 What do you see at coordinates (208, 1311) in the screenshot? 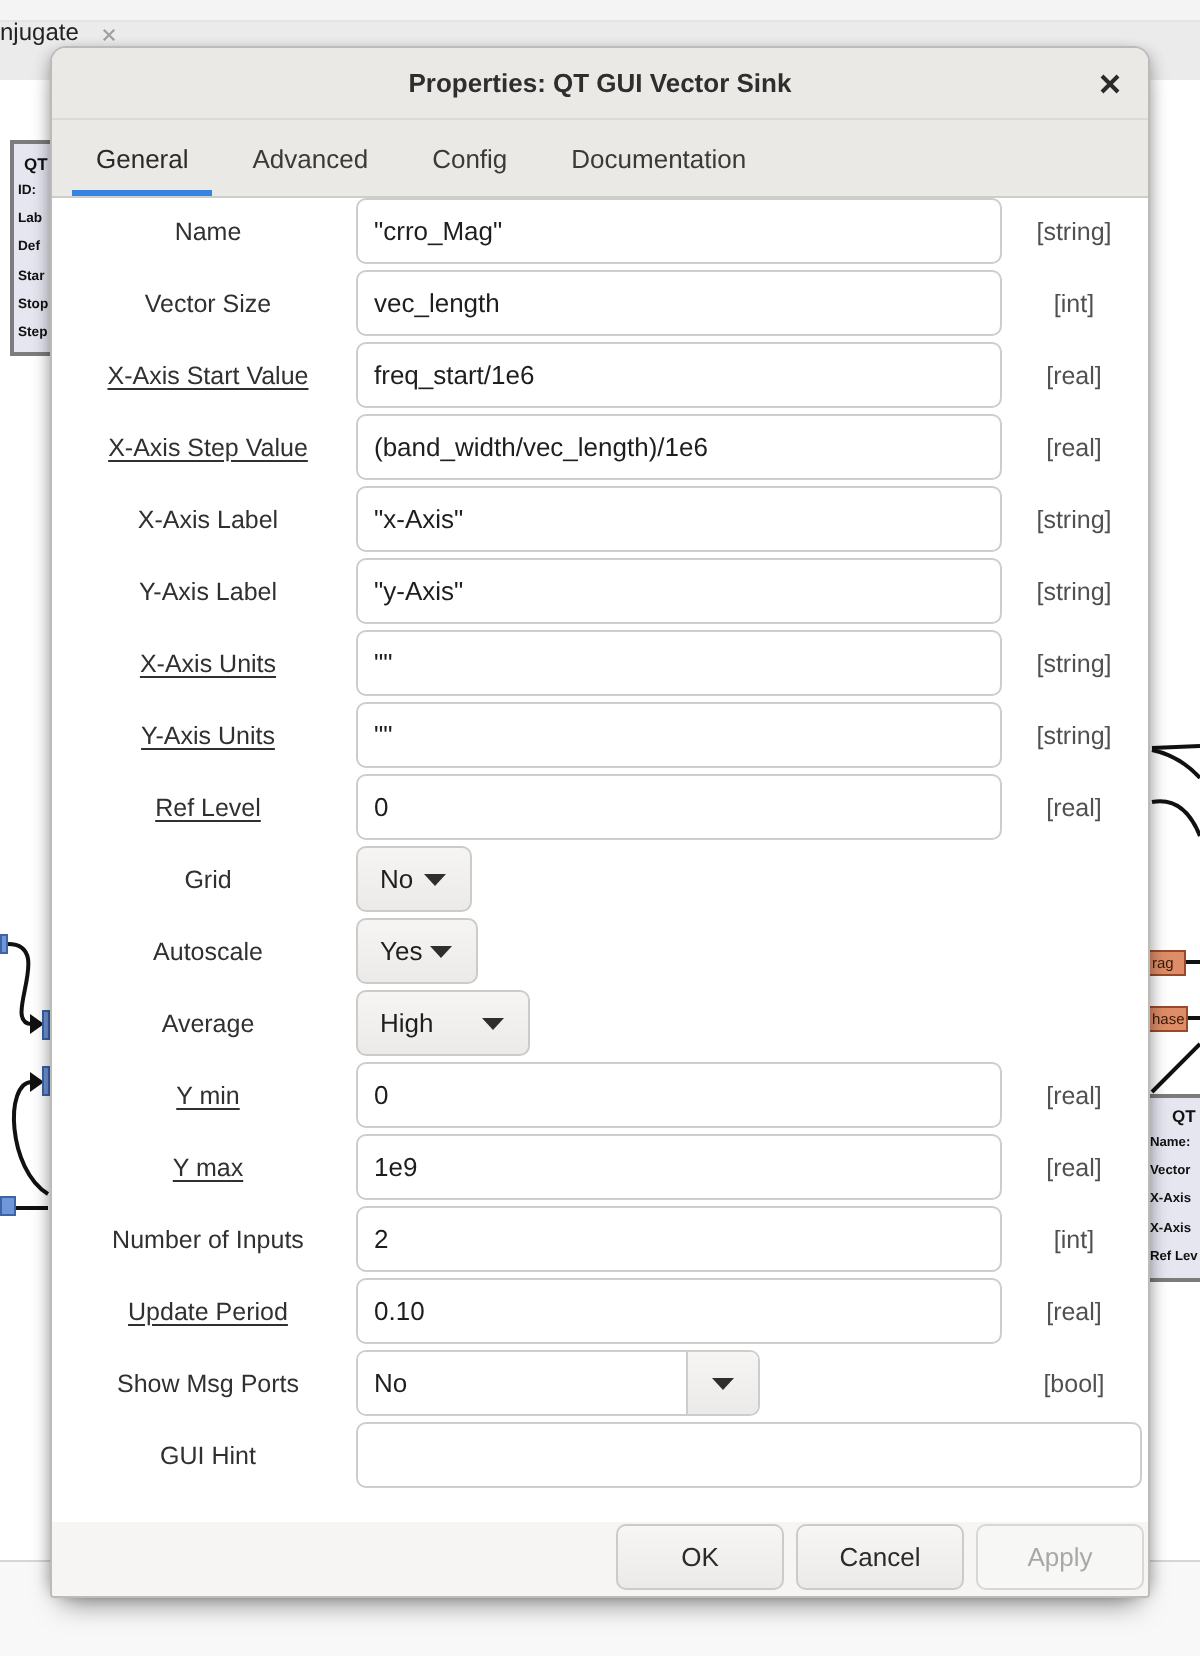
I see `field-label: Update Period` at bounding box center [208, 1311].